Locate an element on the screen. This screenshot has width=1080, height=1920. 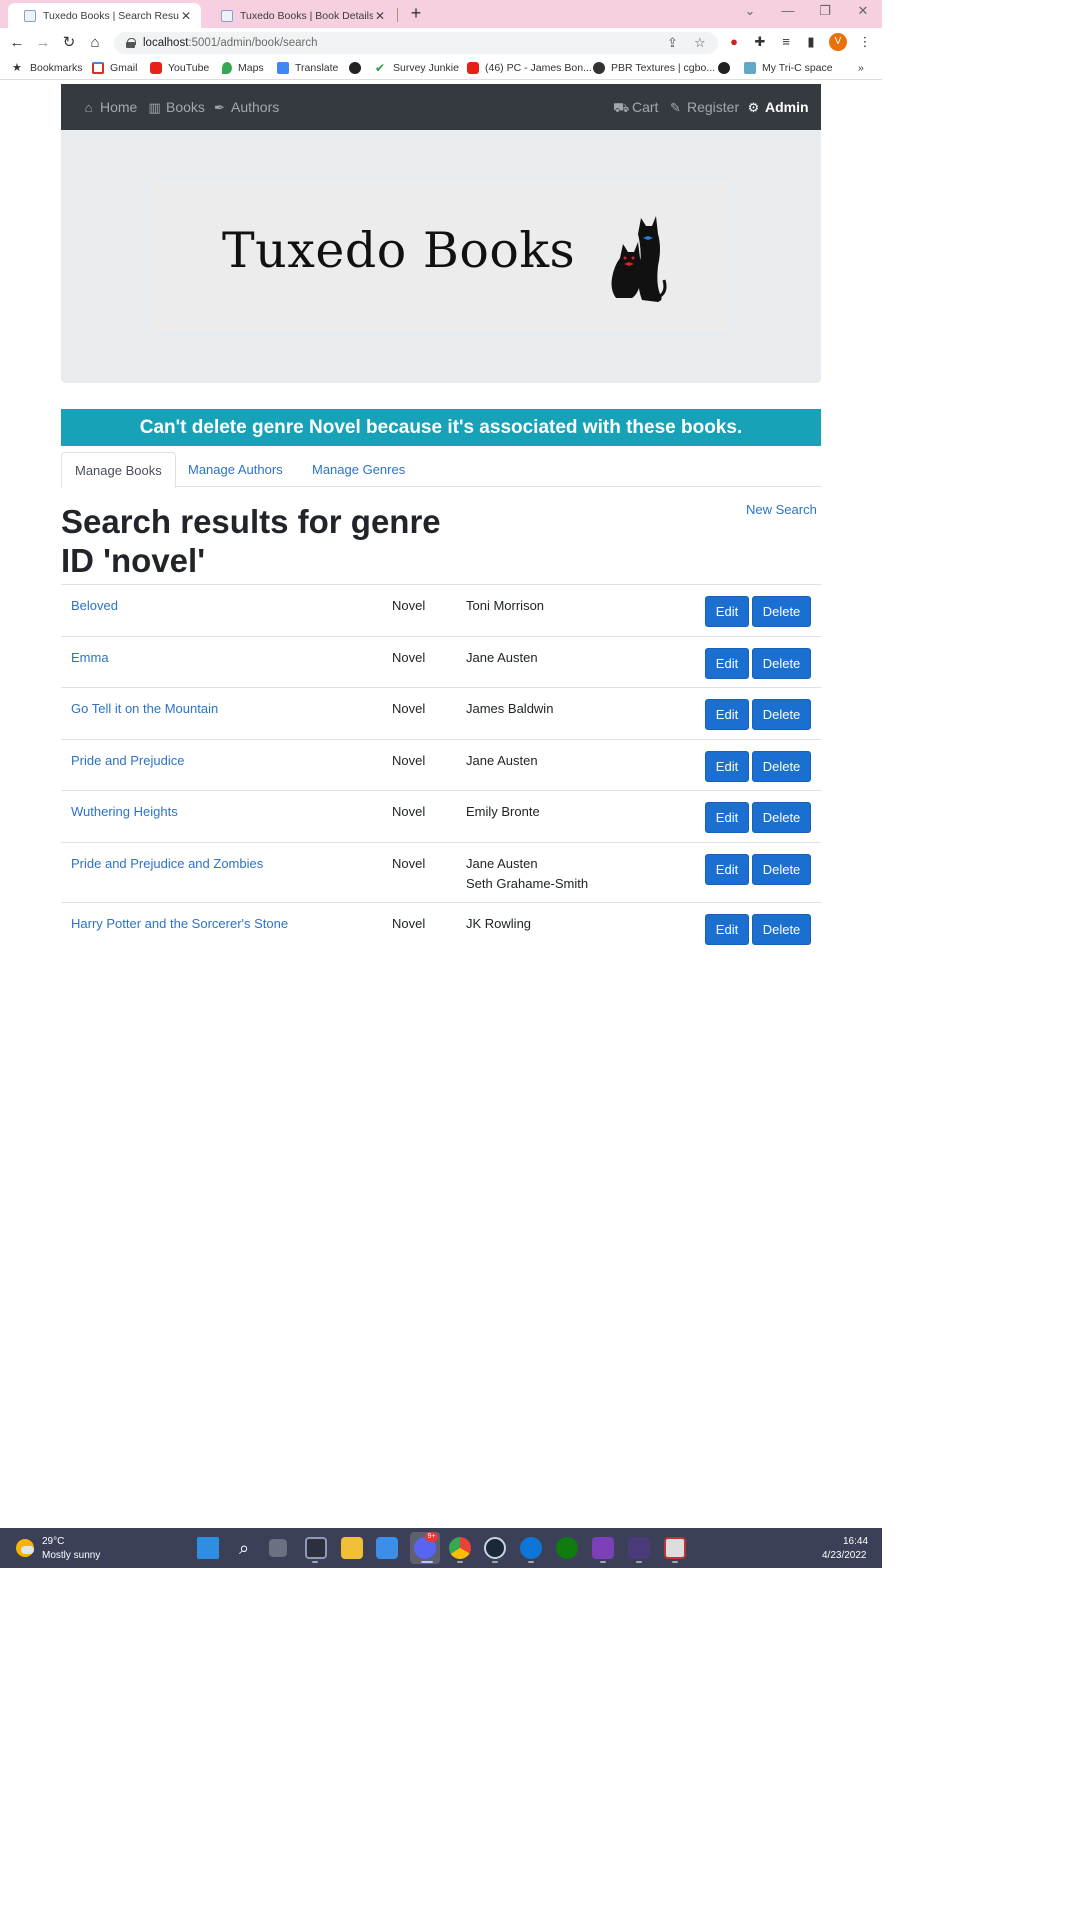
profile-avatar: V is located at coordinates (838, 42).